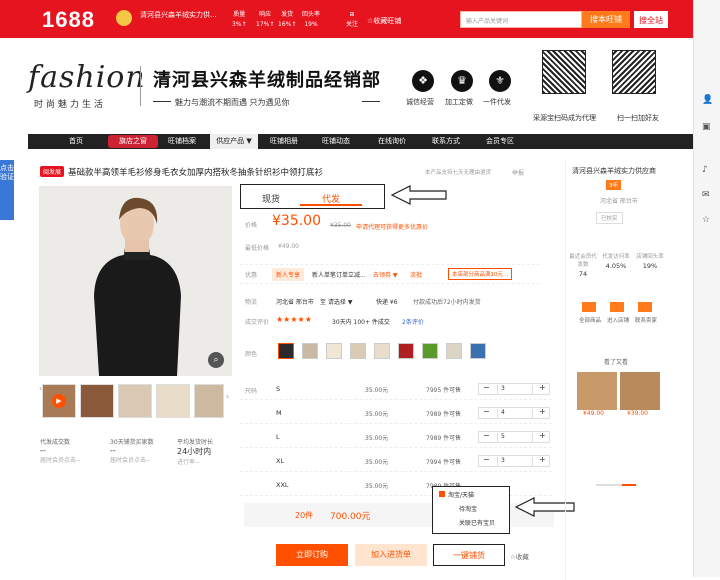 This screenshot has height=580, width=720. What do you see at coordinates (519, 556) in the screenshot?
I see `favorite-button: ☆收藏` at bounding box center [519, 556].